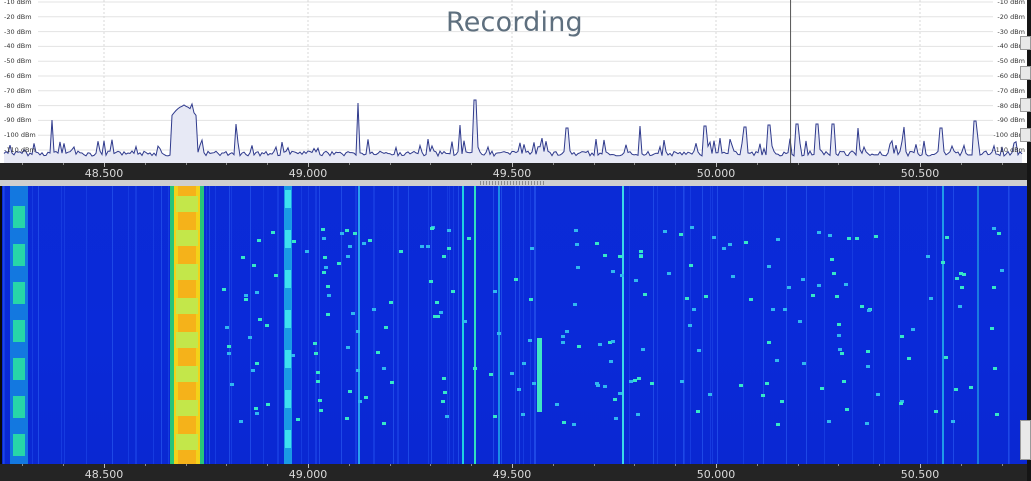  Describe the element at coordinates (1025, 105) in the screenshot. I see `scale-up-button` at that location.